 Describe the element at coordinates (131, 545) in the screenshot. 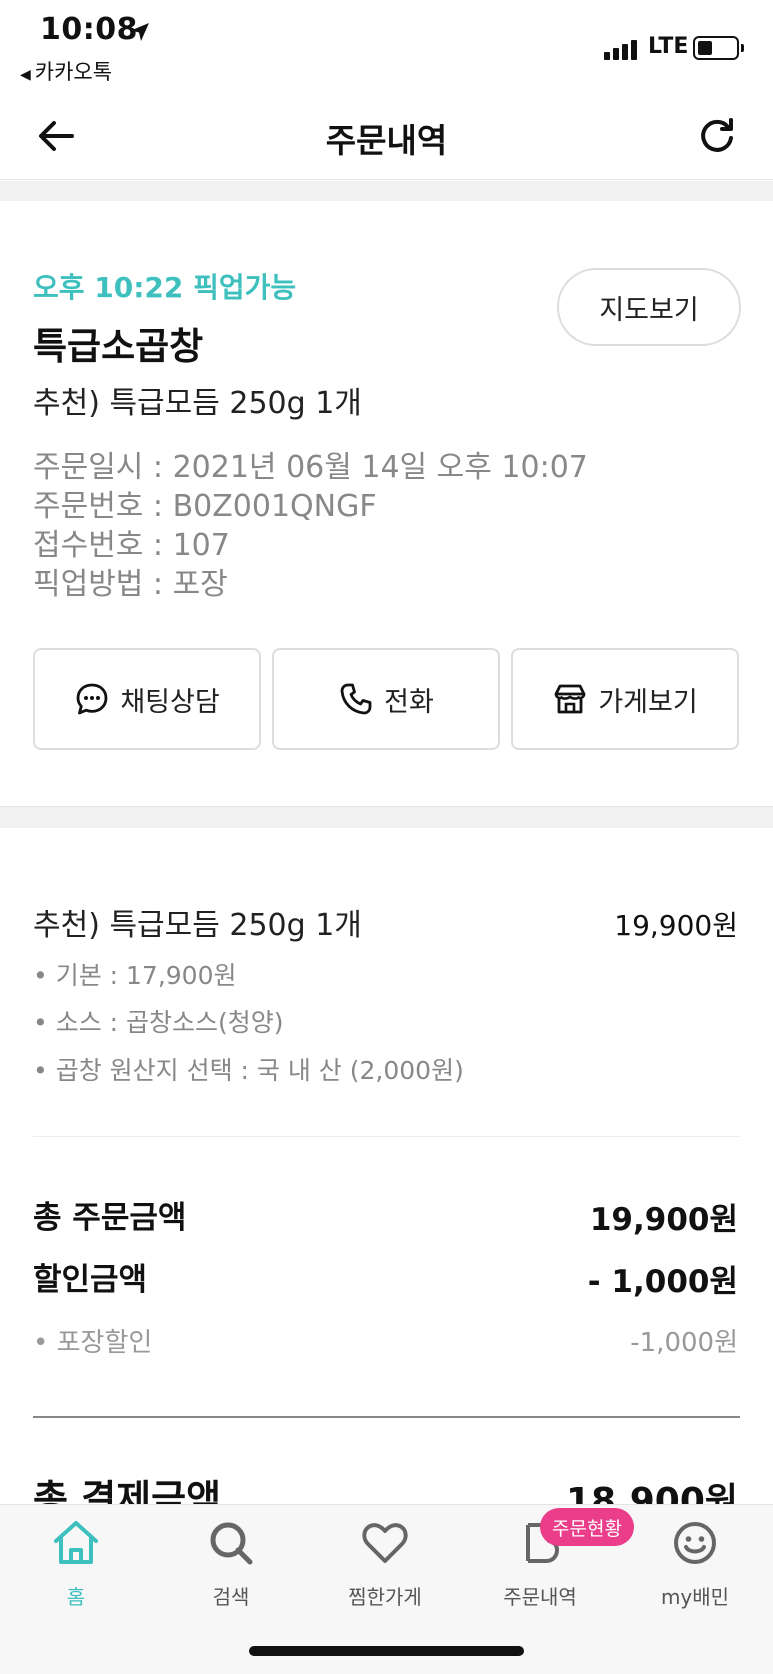

I see `receipt-number: 접수번호 : 107` at that location.